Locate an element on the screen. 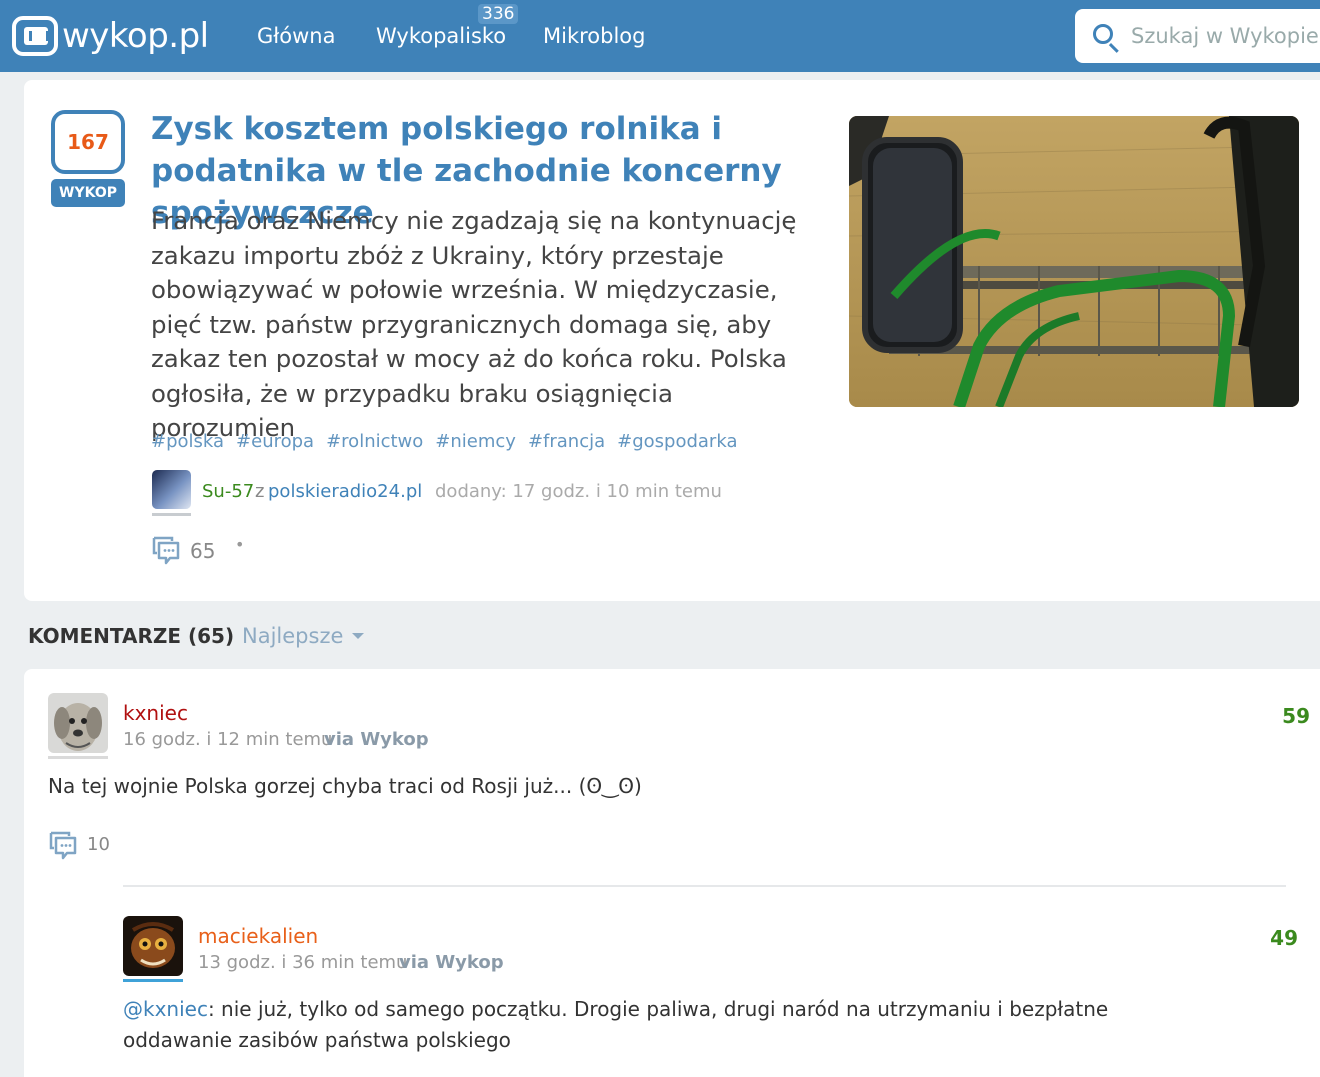 Image resolution: width=1320 pixels, height=1077 pixels. tag-link: #europa is located at coordinates (275, 441).